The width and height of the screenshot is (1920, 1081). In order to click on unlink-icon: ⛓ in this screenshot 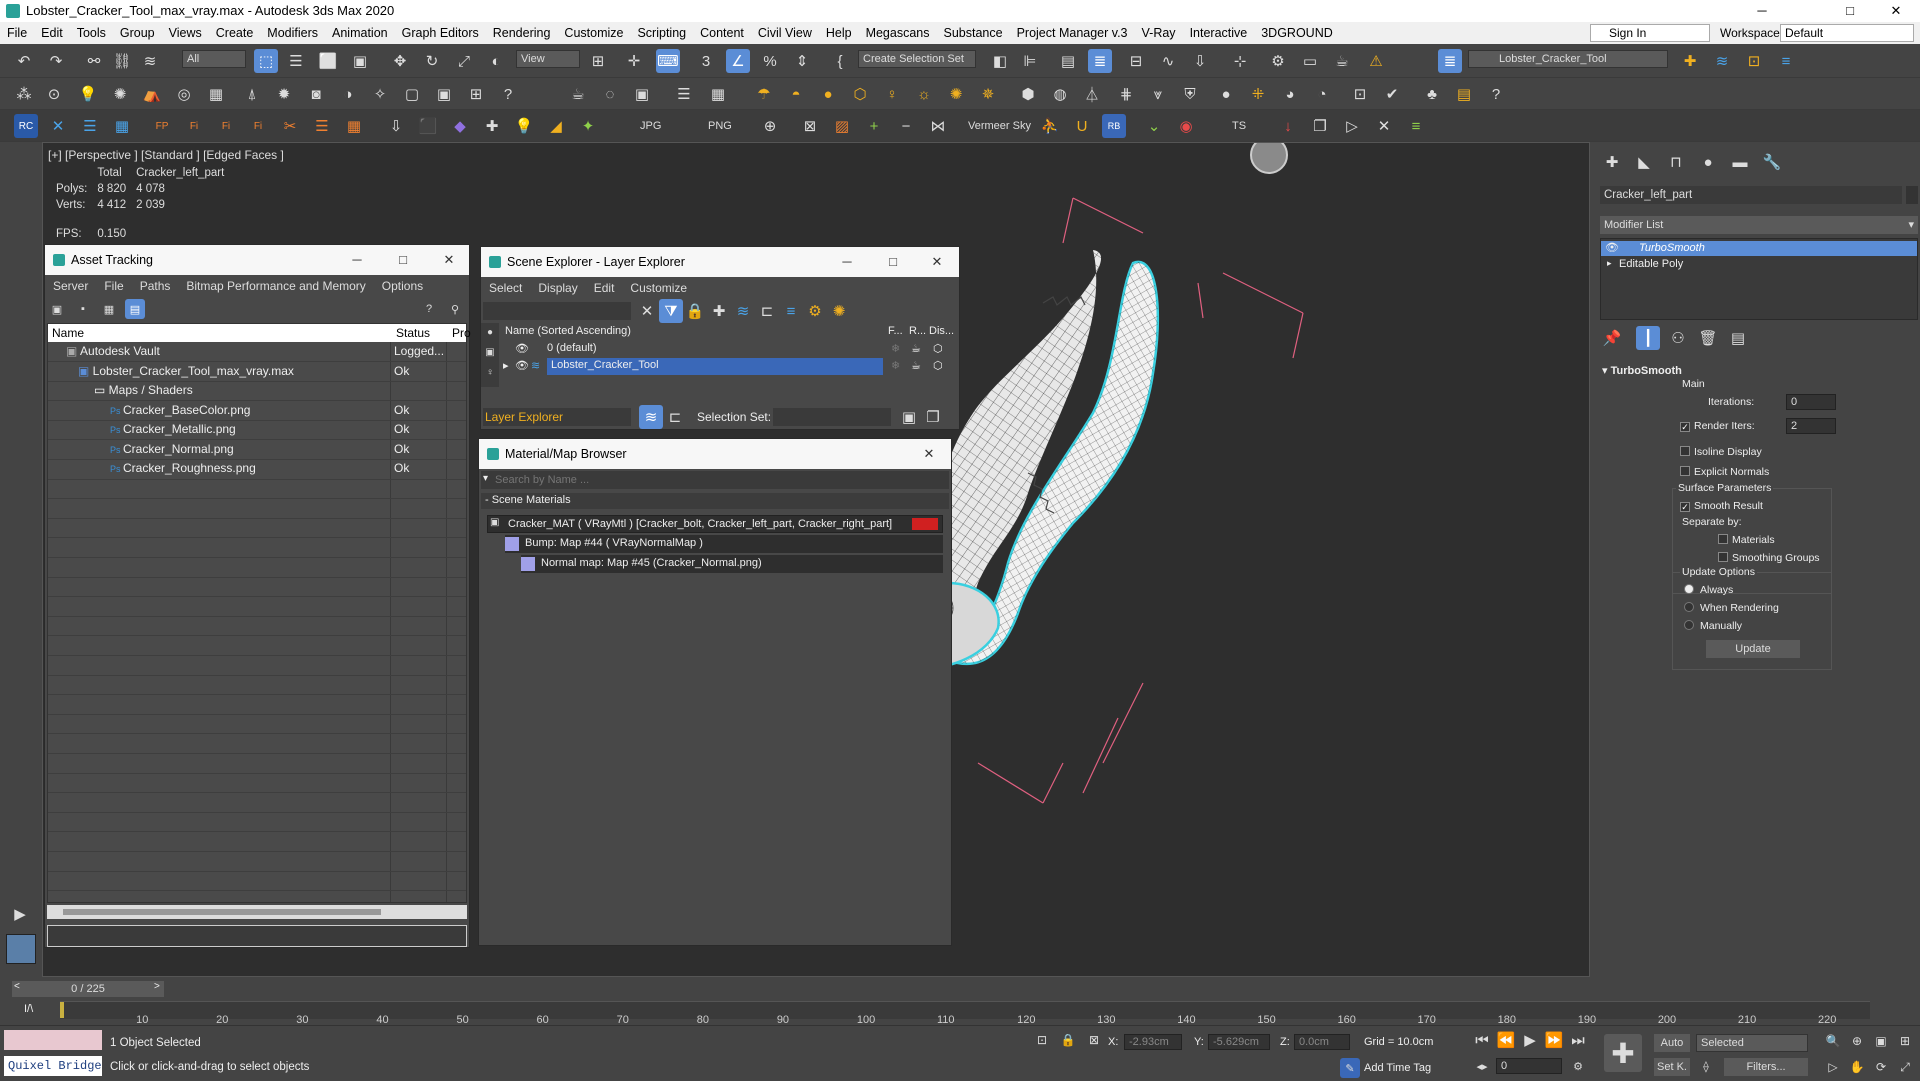, I will do `click(122, 61)`.